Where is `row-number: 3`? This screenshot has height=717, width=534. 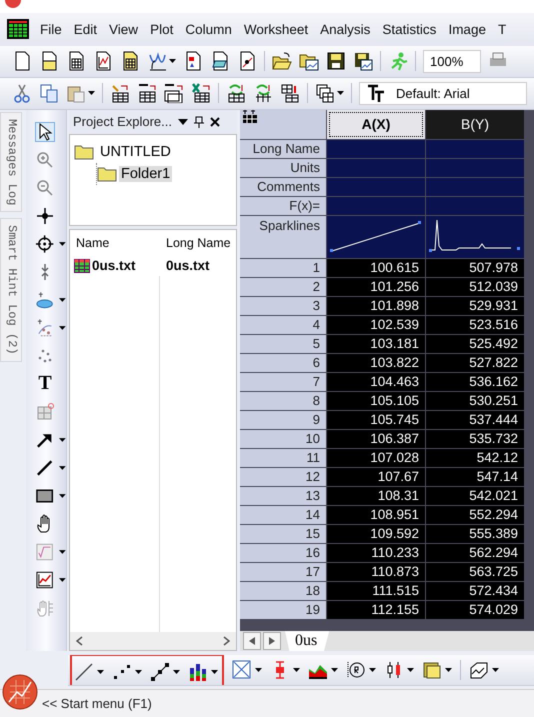 row-number: 3 is located at coordinates (283, 305).